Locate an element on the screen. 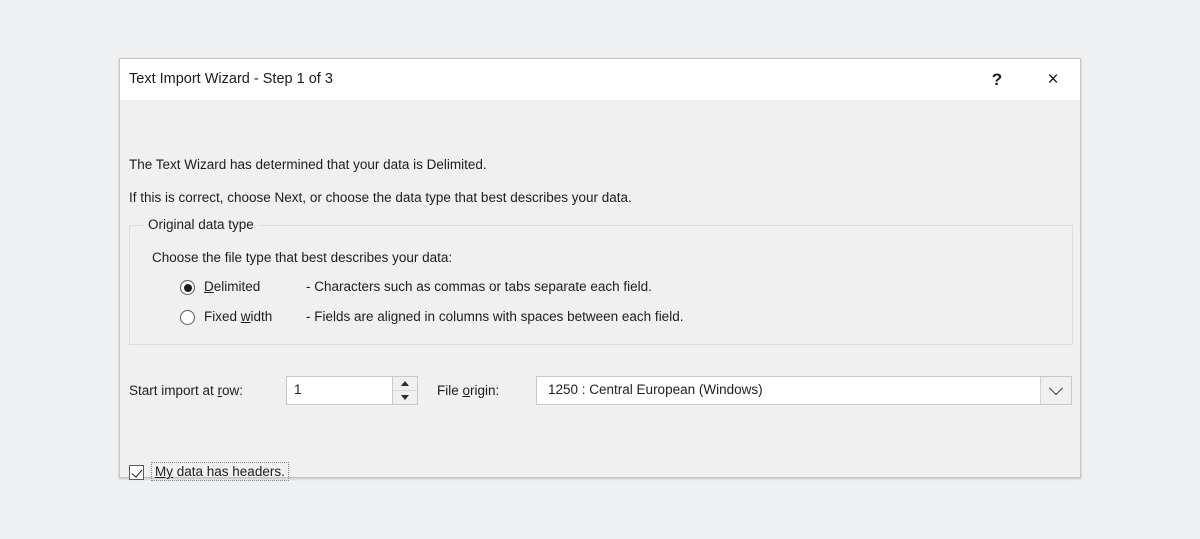 The height and width of the screenshot is (539, 1200). radio-delimited-label: Delimited is located at coordinates (232, 286).